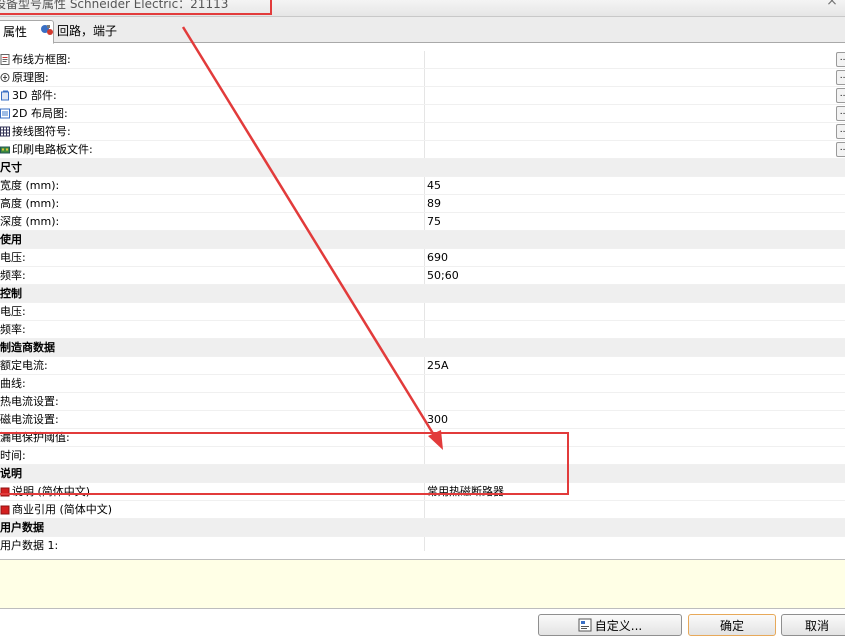  Describe the element at coordinates (212, 383) in the screenshot. I see `property-name: 曲线:` at that location.